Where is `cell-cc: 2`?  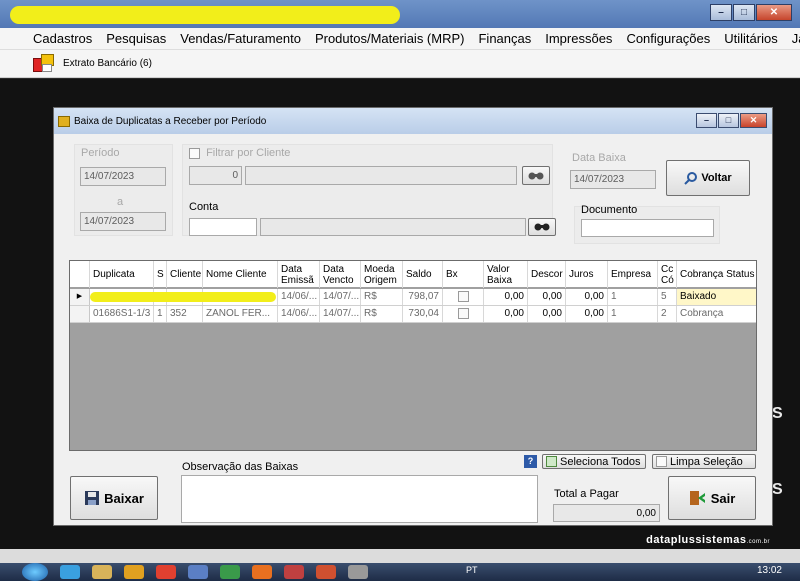
cell-cc: 2 is located at coordinates (667, 314).